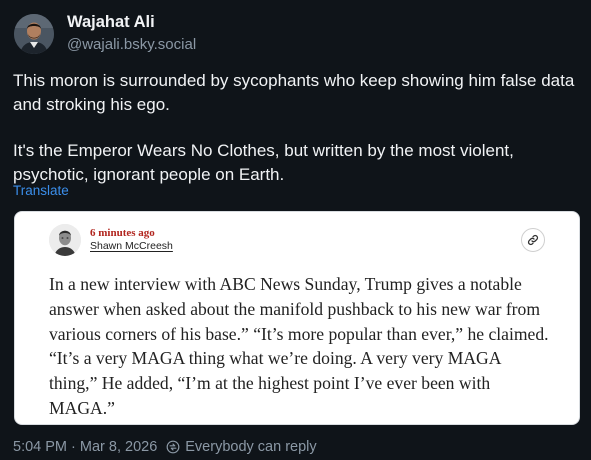 The height and width of the screenshot is (460, 591). What do you see at coordinates (34, 34) in the screenshot?
I see `avatar` at bounding box center [34, 34].